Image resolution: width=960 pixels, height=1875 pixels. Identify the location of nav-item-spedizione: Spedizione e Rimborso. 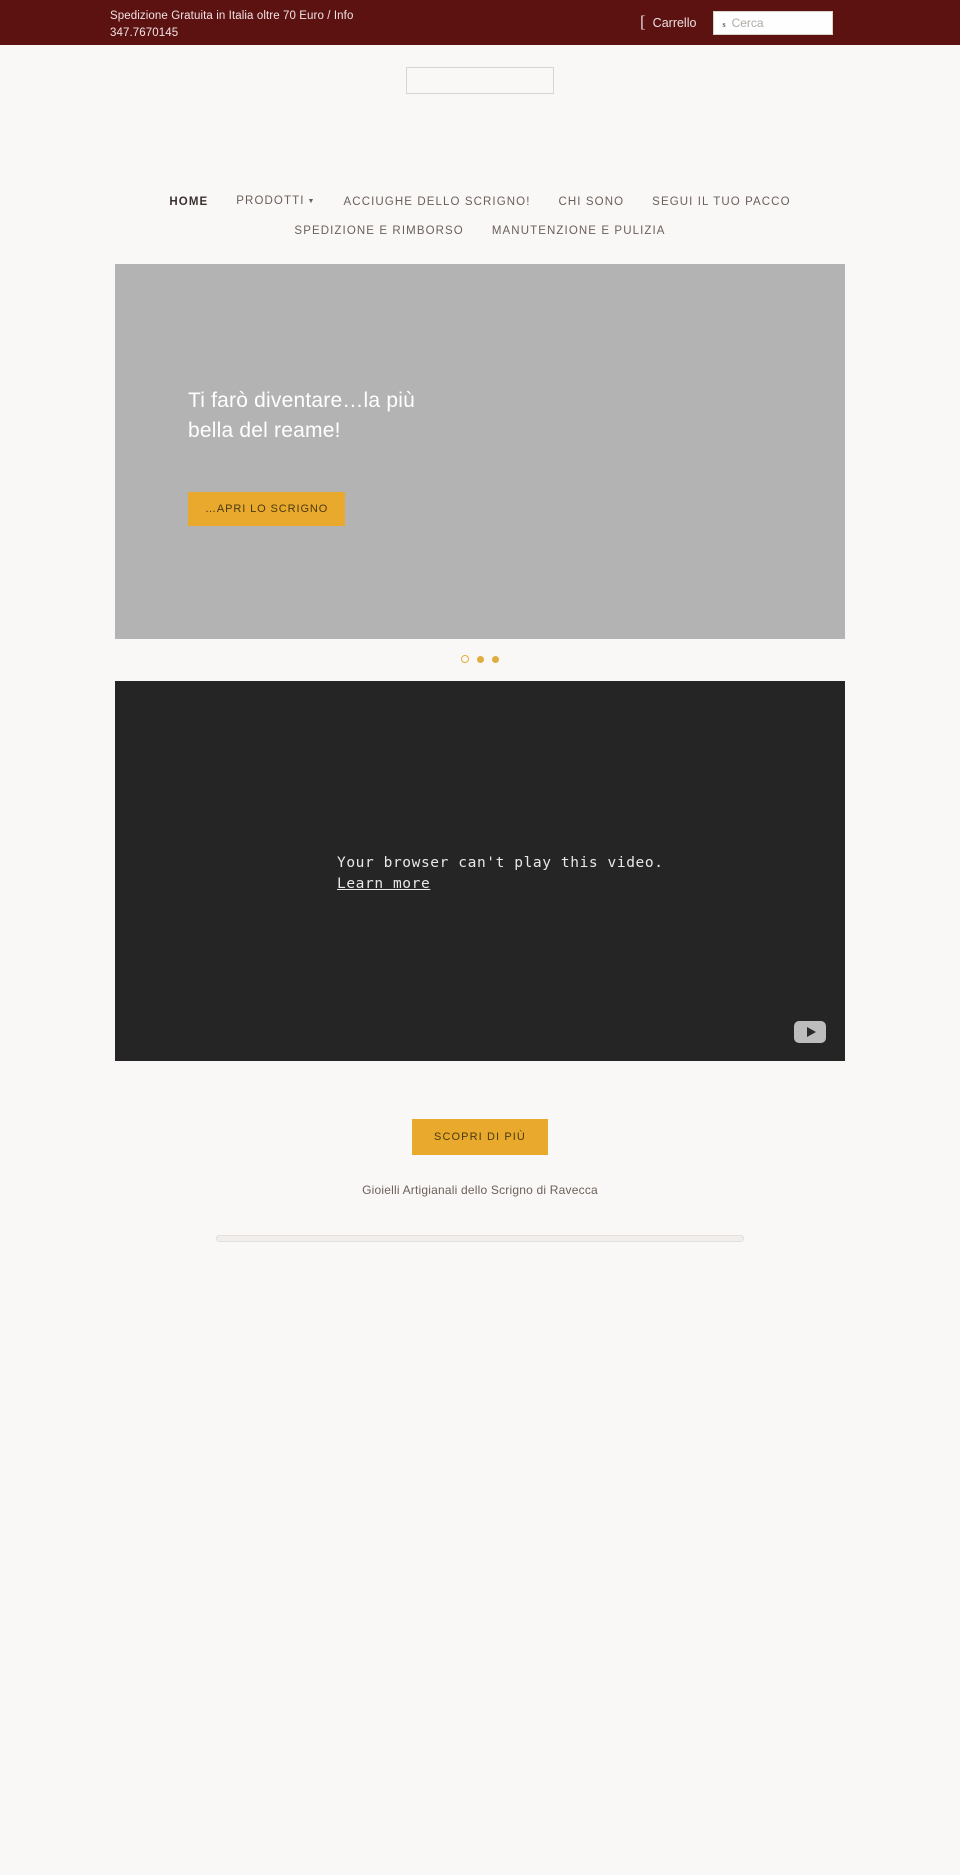
(378, 231).